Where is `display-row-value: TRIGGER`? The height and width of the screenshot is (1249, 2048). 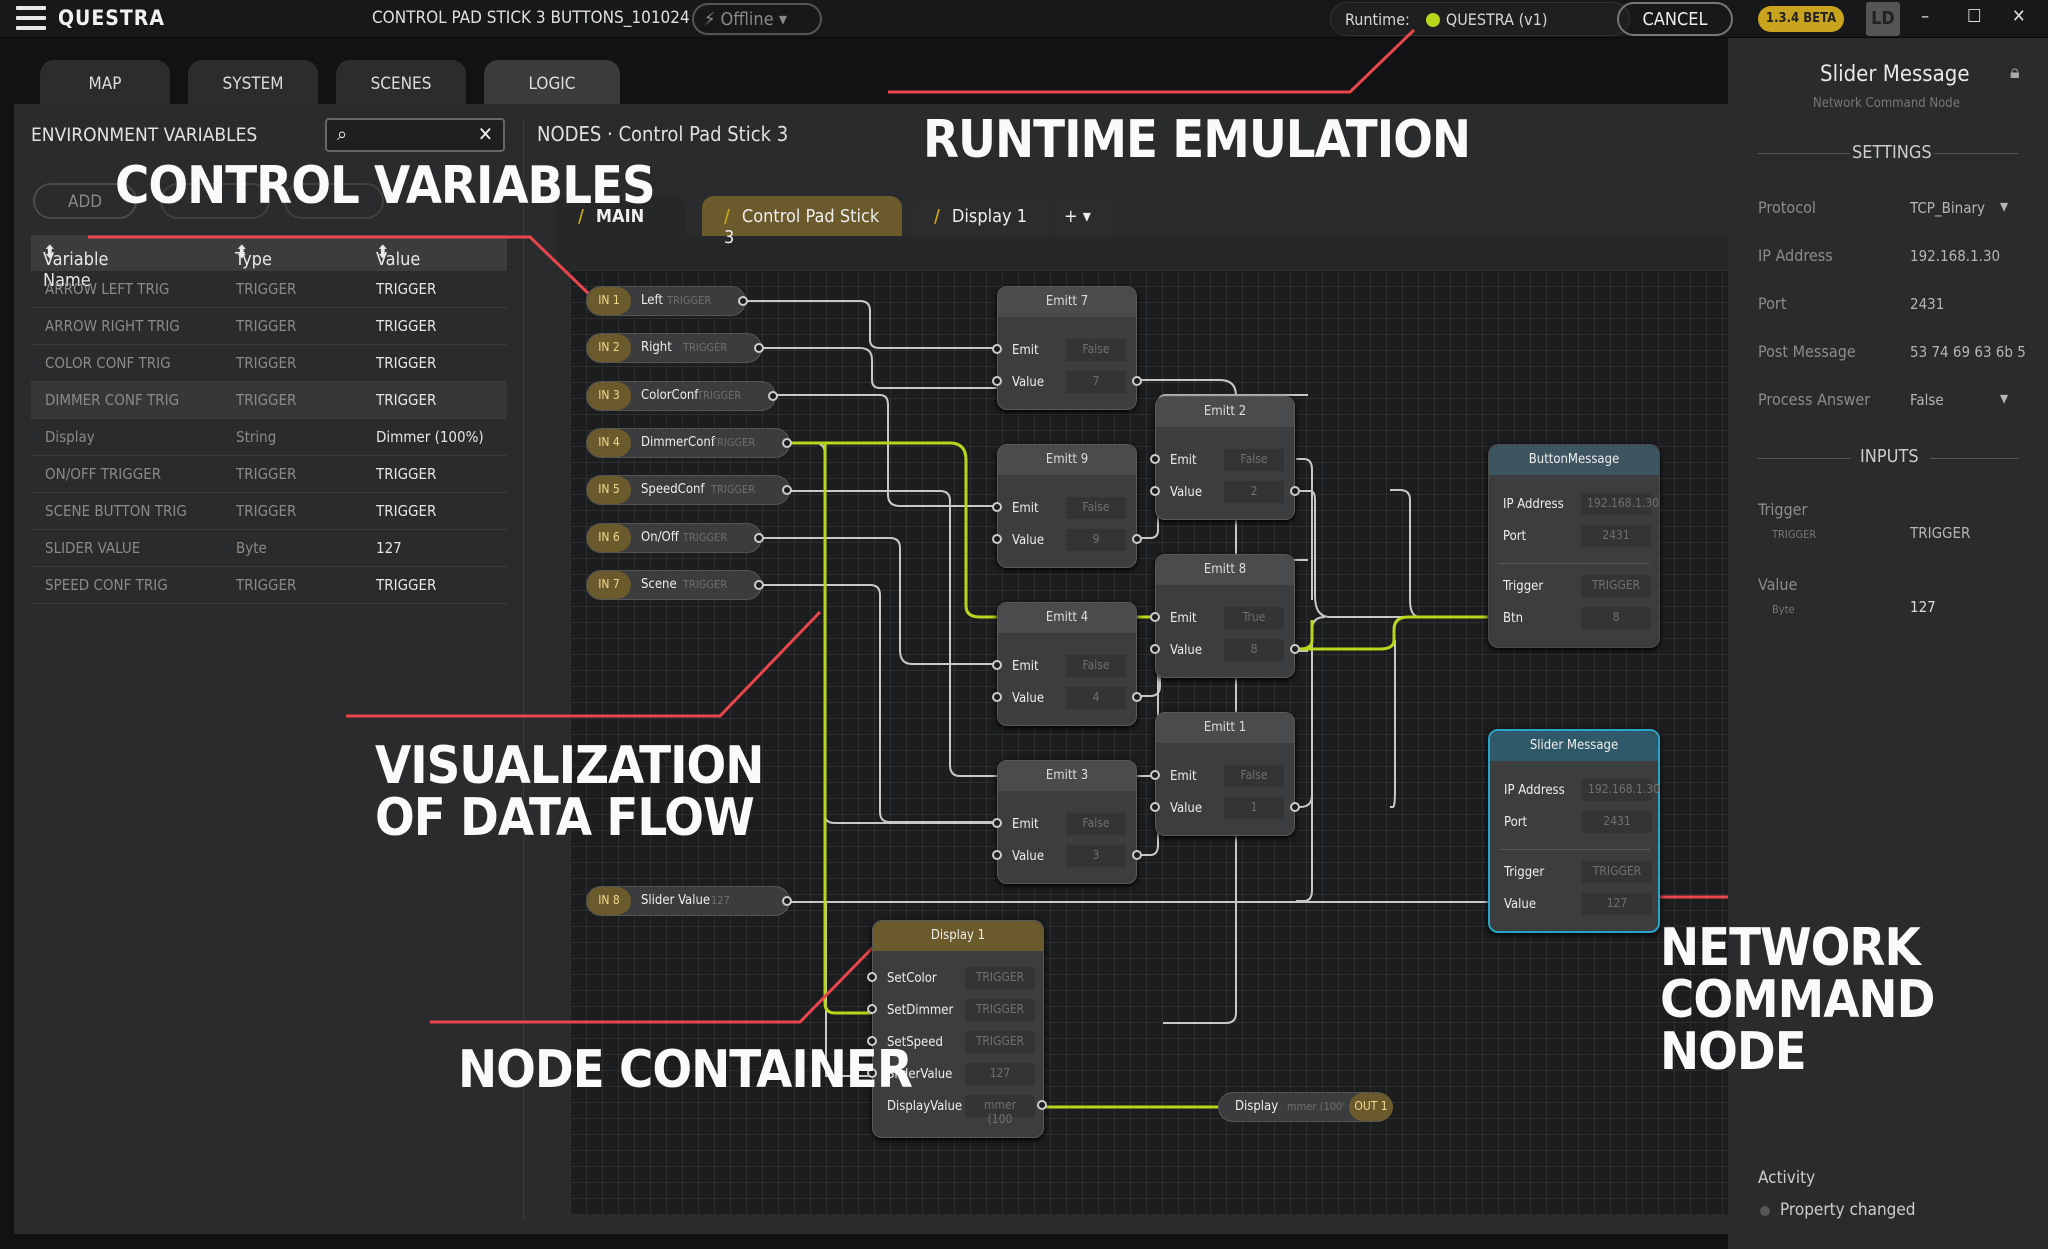
display-row-value: TRIGGER is located at coordinates (1000, 1010).